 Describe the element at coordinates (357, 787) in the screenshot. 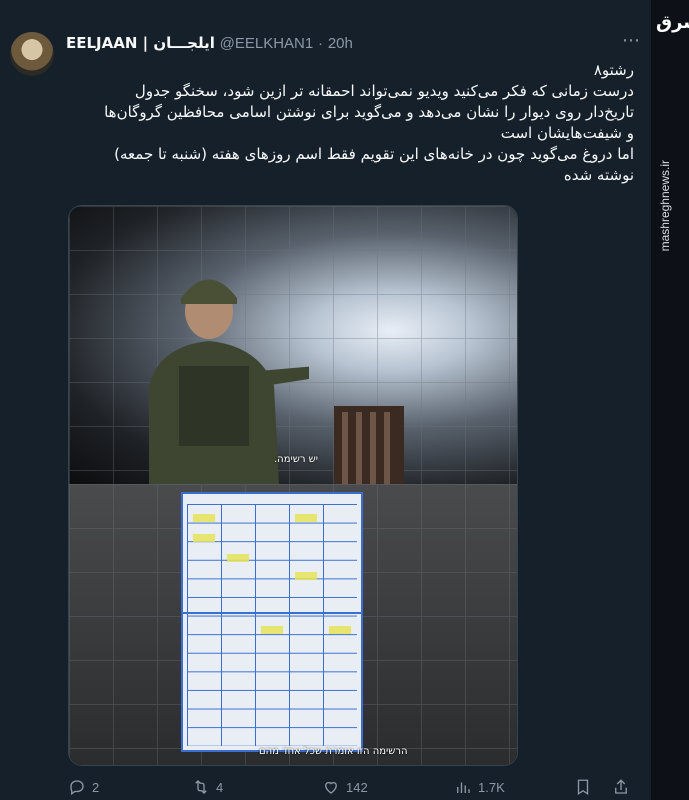

I see `like-count: 142` at that location.